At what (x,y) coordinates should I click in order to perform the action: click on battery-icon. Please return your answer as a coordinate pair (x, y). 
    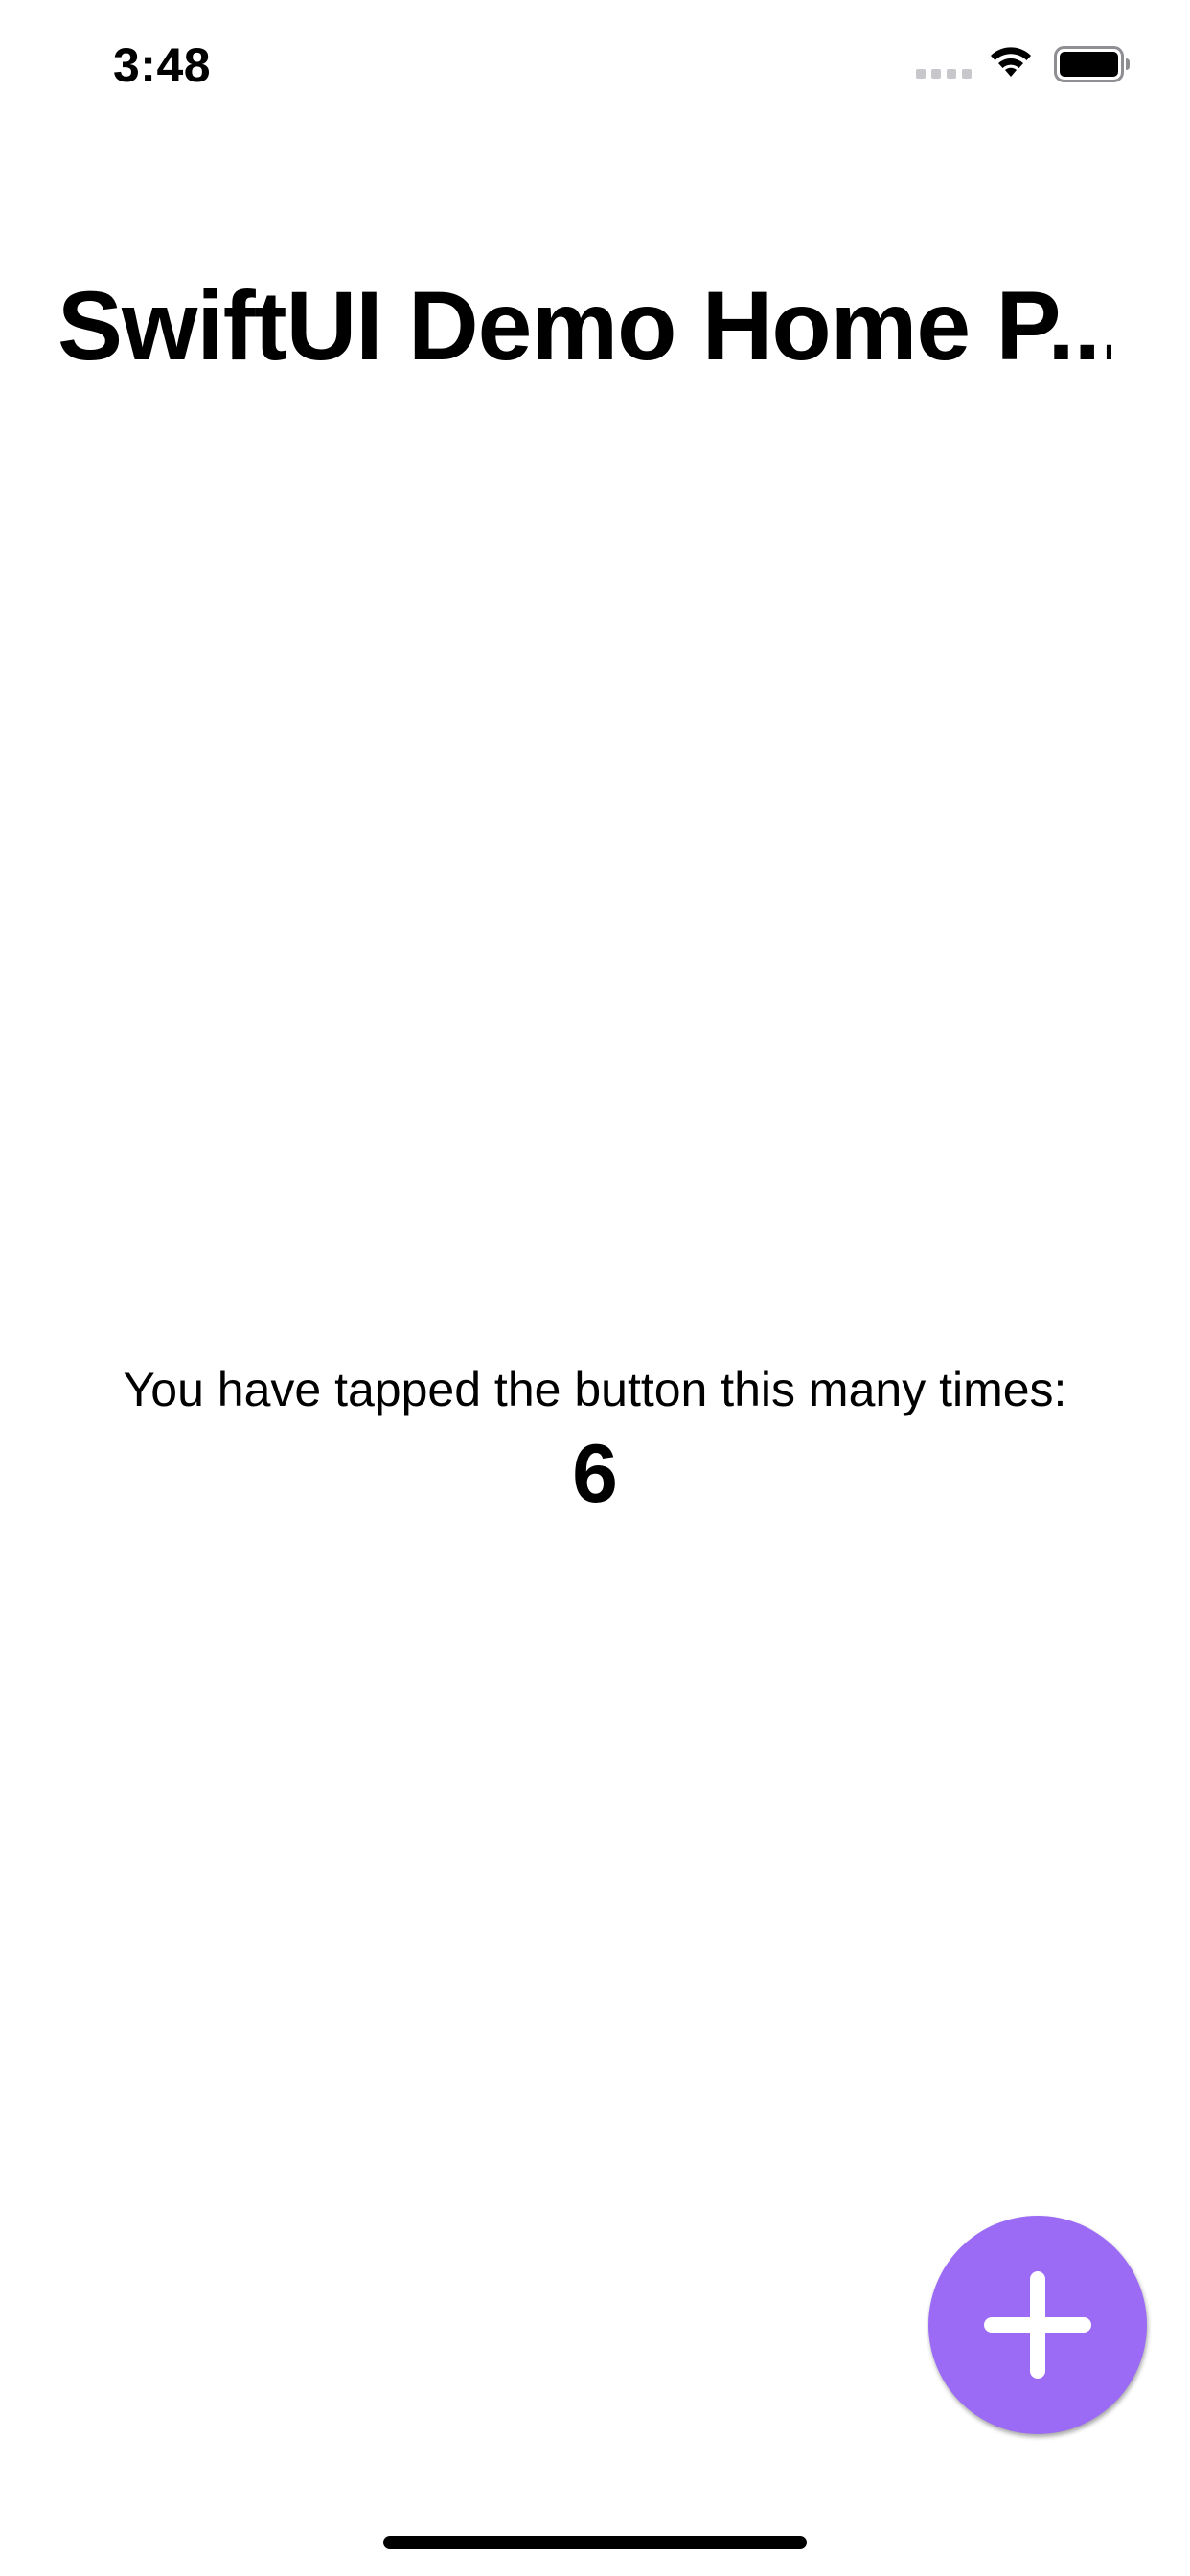
    Looking at the image, I should click on (1092, 64).